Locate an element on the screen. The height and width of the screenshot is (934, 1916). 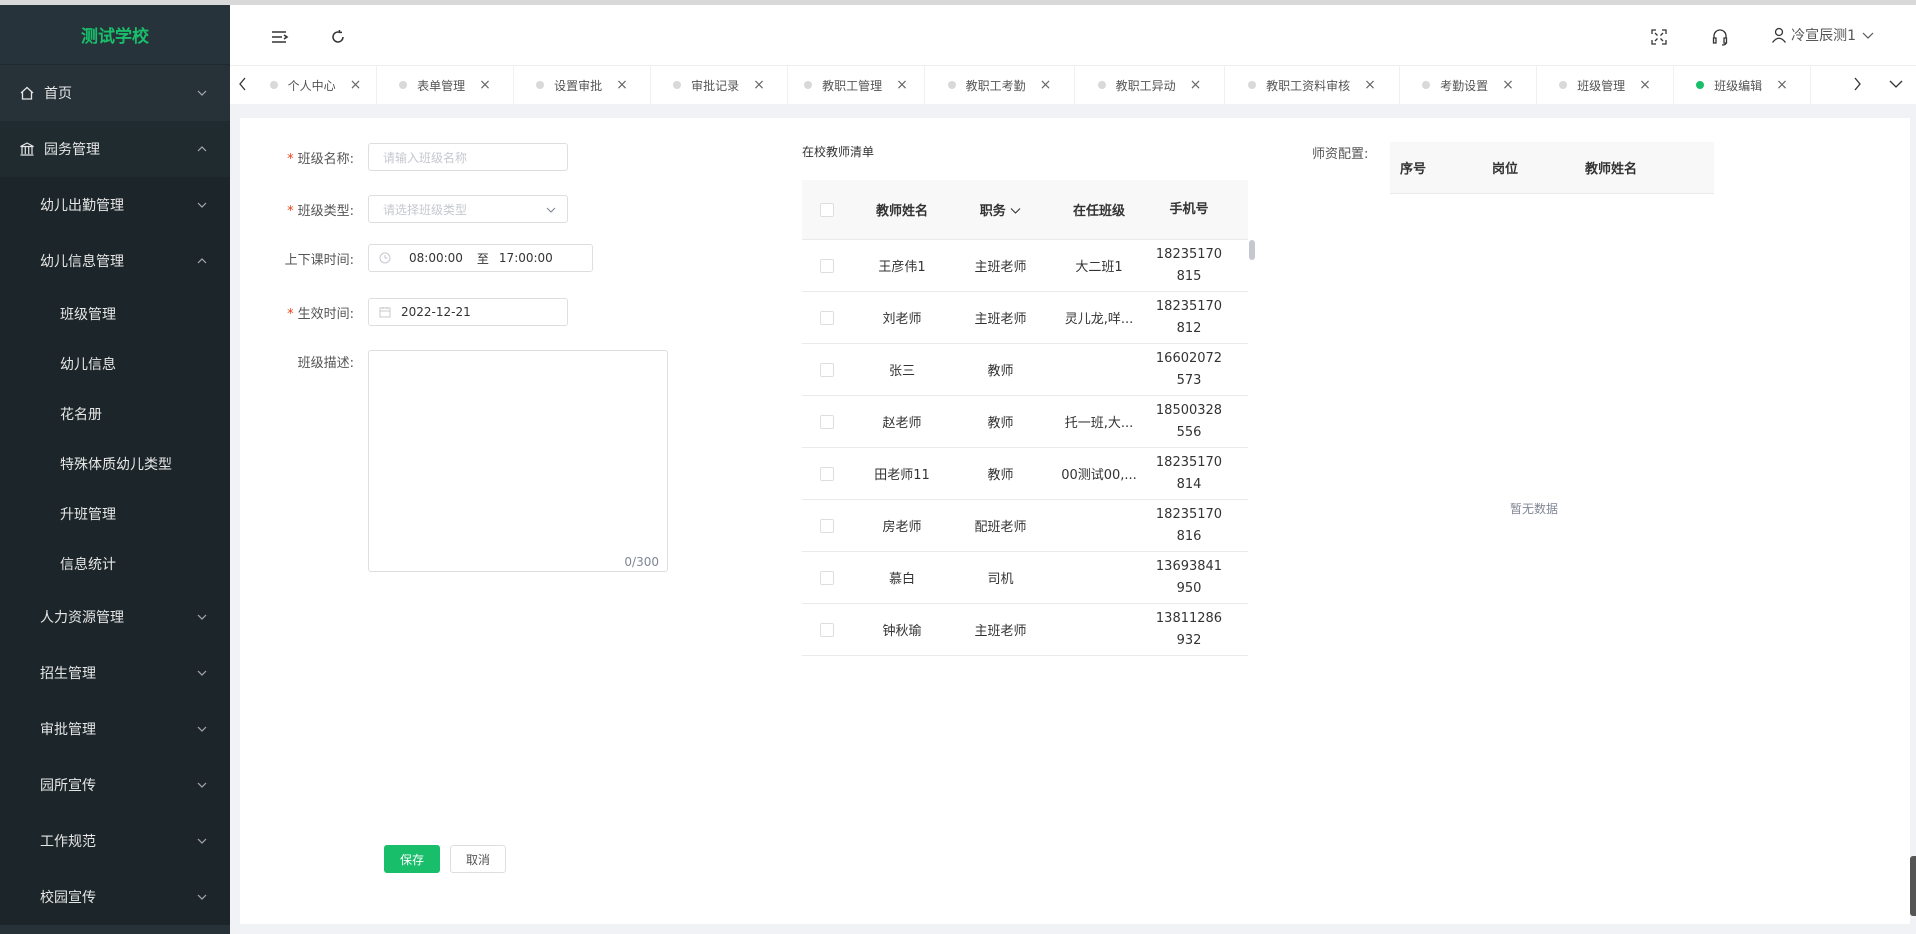
sidebar-item-hr: 人力资源管理 is located at coordinates (115, 617).